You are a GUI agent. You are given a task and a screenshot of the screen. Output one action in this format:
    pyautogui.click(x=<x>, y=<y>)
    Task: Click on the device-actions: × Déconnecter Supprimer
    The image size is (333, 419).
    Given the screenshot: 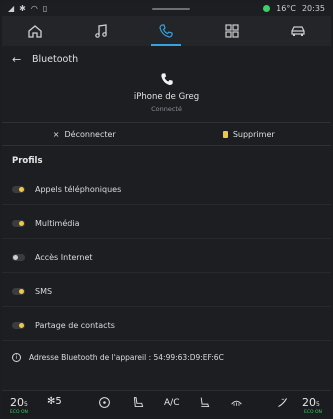 What is the action you would take?
    pyautogui.click(x=166, y=134)
    